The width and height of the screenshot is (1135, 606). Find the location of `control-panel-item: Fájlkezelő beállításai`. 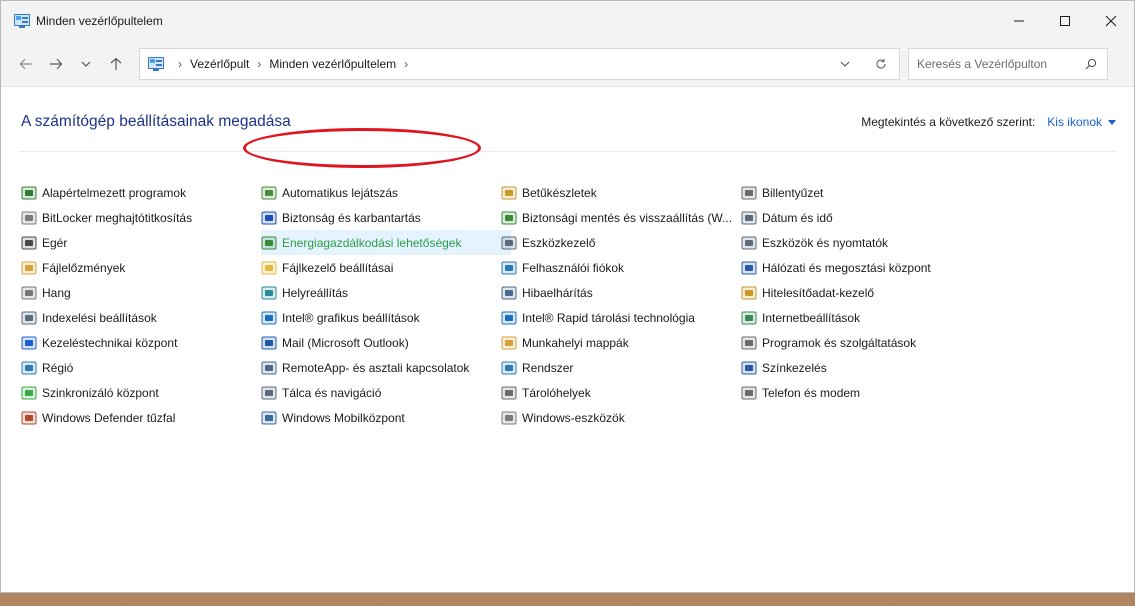

control-panel-item: Fájlkezelő beállításai is located at coordinates (381, 267).